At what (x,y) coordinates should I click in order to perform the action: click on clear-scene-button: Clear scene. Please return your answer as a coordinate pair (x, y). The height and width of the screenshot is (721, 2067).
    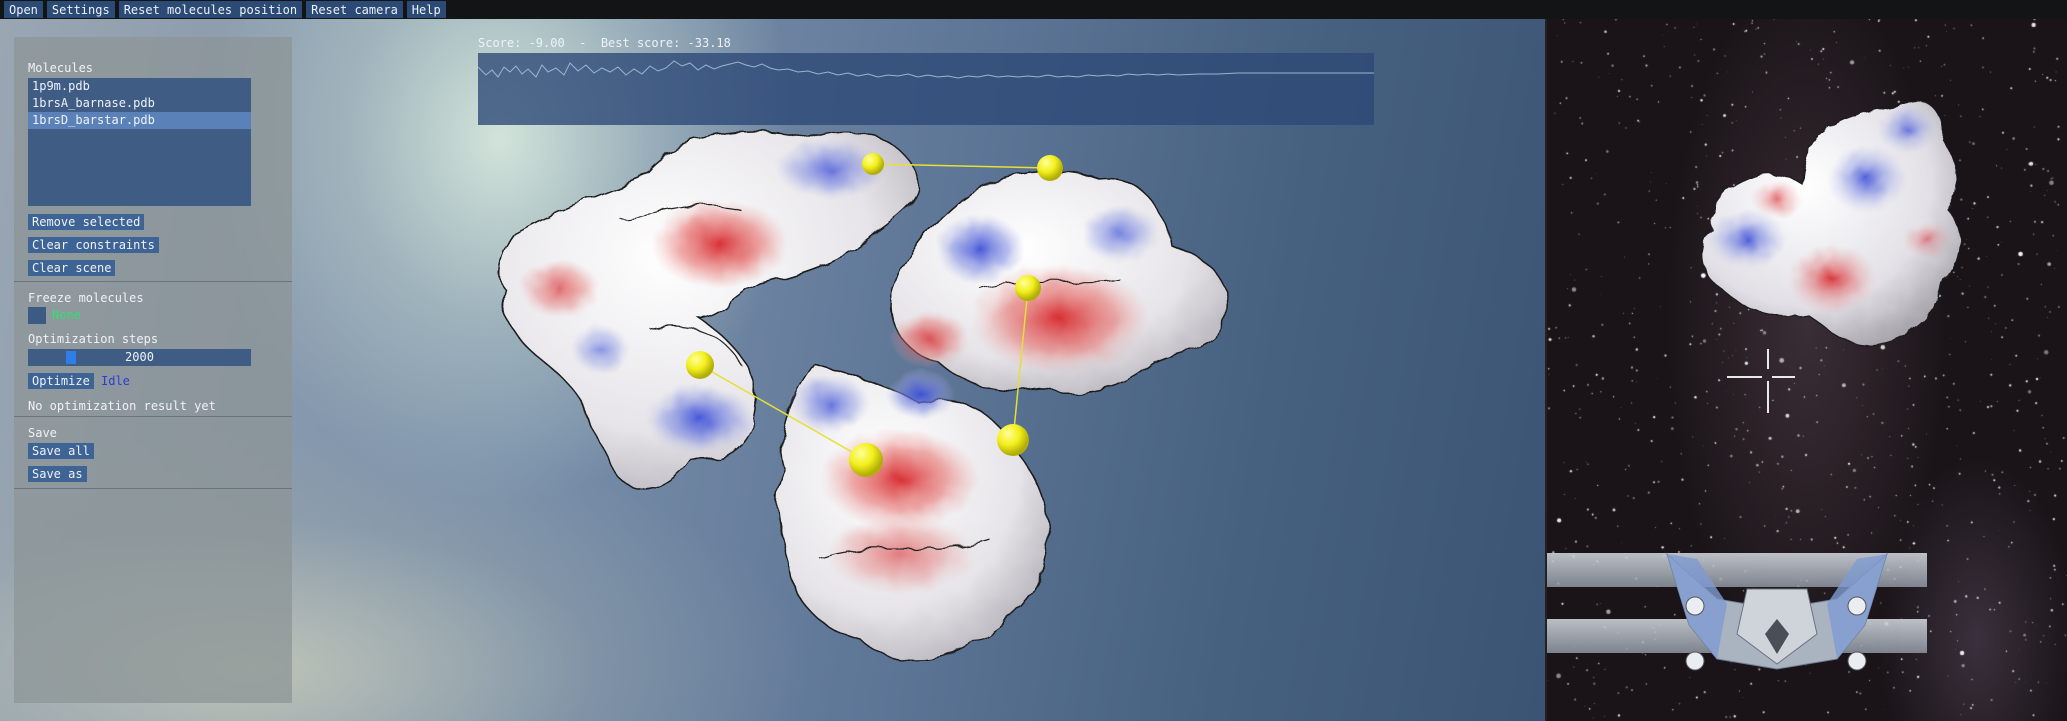
    Looking at the image, I should click on (72, 268).